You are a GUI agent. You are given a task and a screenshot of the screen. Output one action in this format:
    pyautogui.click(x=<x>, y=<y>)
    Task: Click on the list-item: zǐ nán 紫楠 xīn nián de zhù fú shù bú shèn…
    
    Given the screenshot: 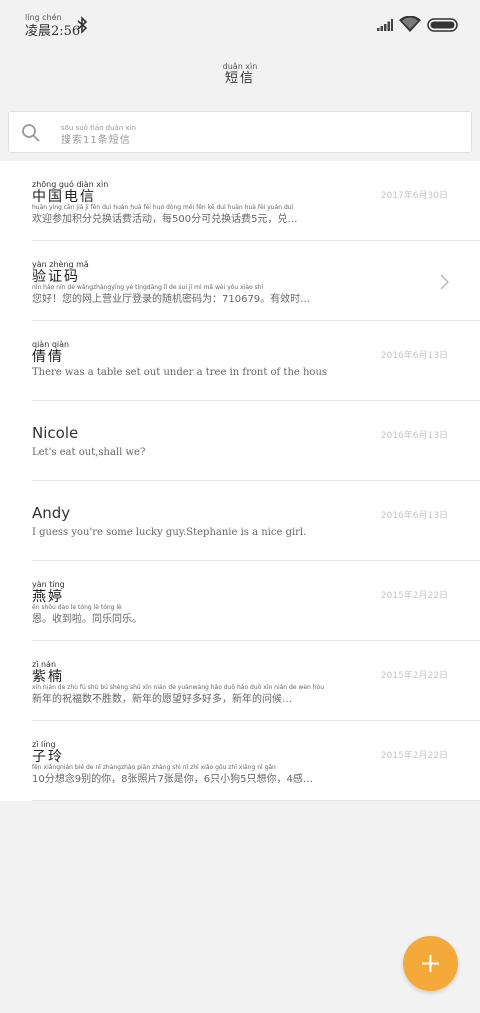 What is the action you would take?
    pyautogui.click(x=240, y=681)
    